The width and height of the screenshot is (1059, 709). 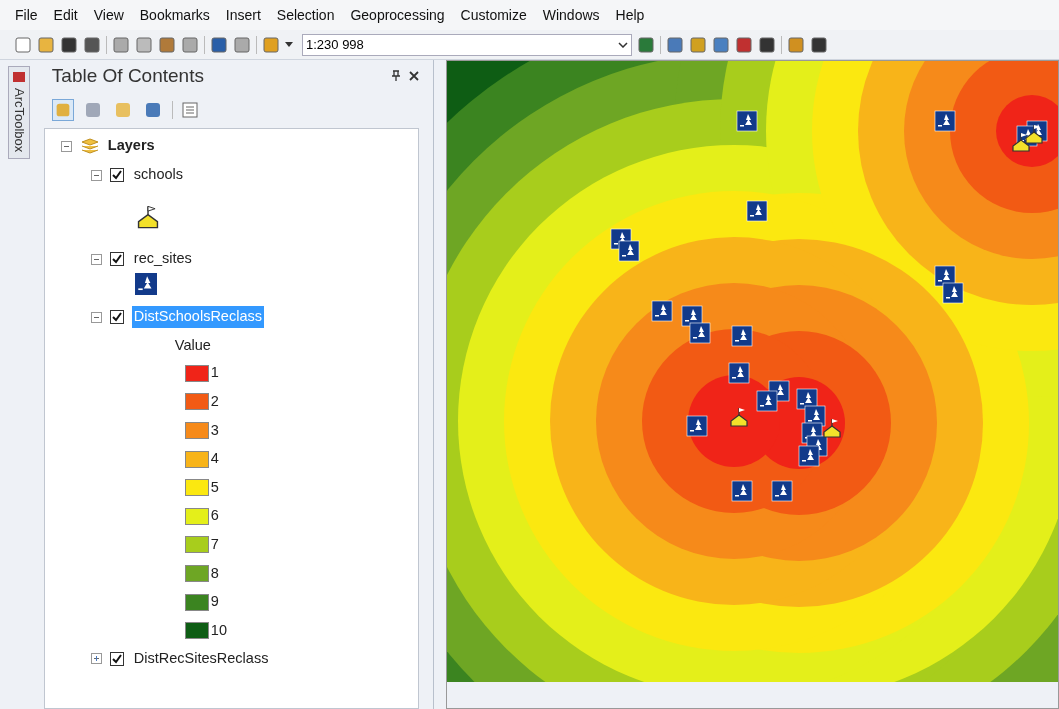 I want to click on legend-heading: Value, so click(x=192, y=345).